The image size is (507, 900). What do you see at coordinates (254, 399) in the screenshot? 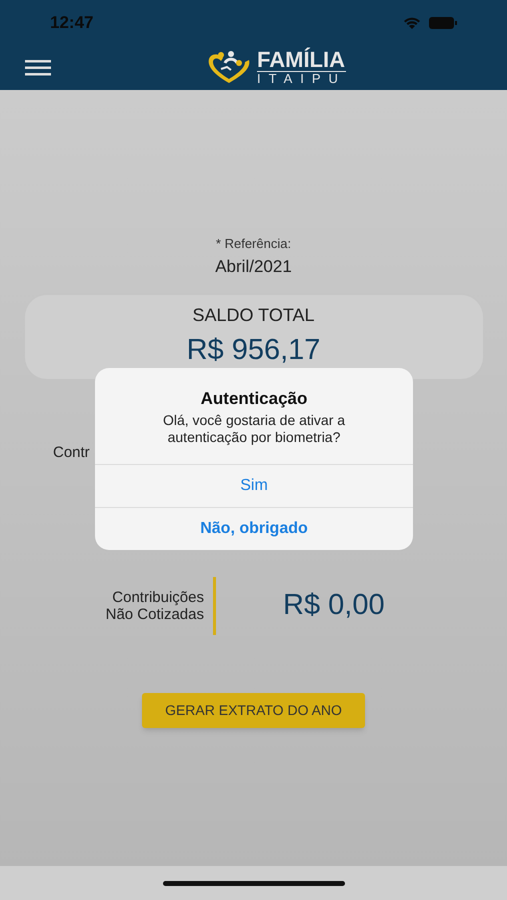
I see `dialog-title: Autenticação` at bounding box center [254, 399].